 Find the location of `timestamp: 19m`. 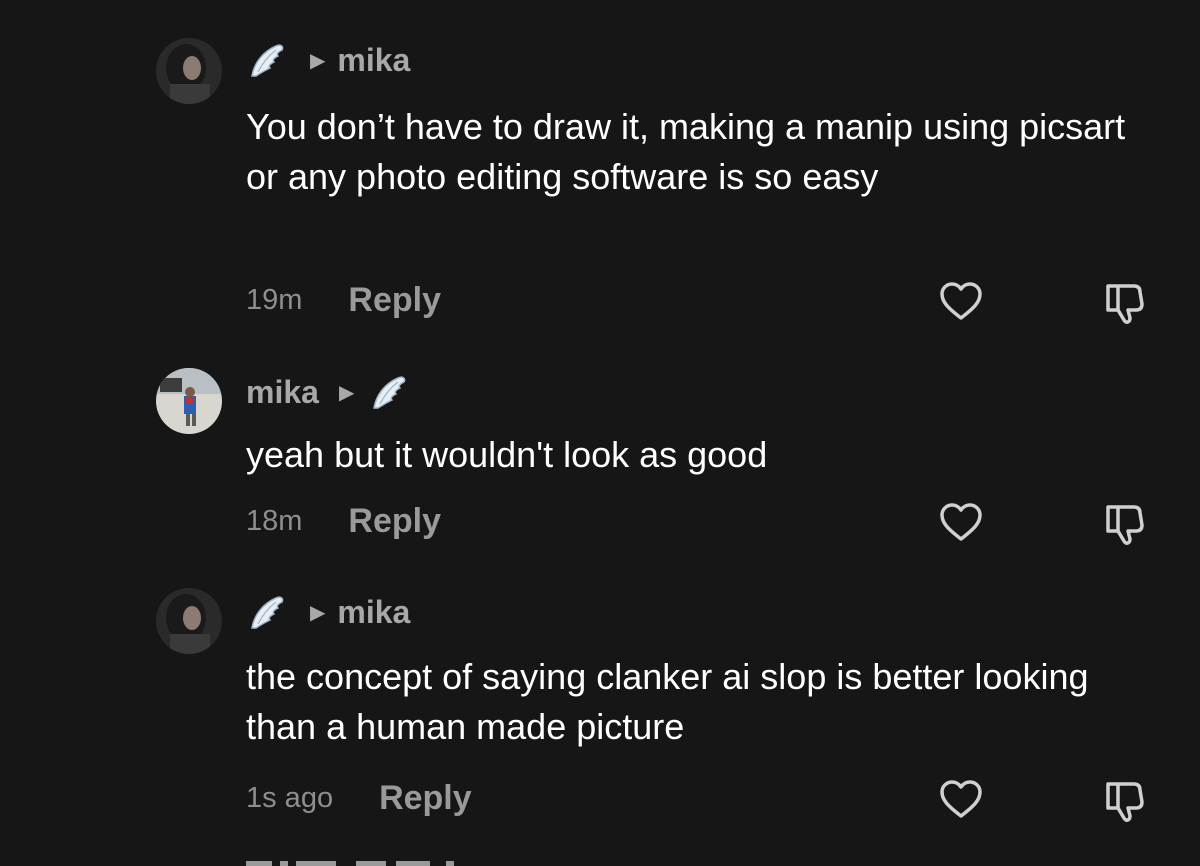

timestamp: 19m is located at coordinates (274, 299).